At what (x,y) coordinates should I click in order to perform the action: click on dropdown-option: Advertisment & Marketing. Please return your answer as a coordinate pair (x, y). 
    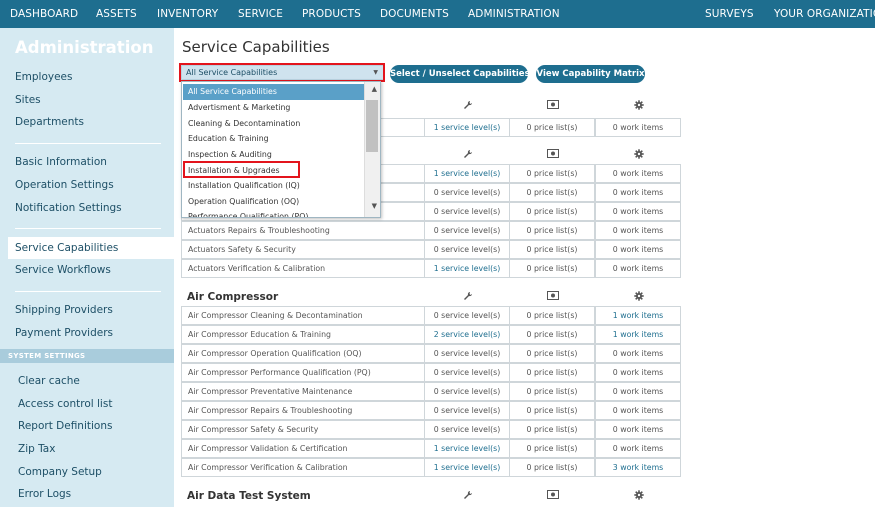
    Looking at the image, I should click on (273, 108).